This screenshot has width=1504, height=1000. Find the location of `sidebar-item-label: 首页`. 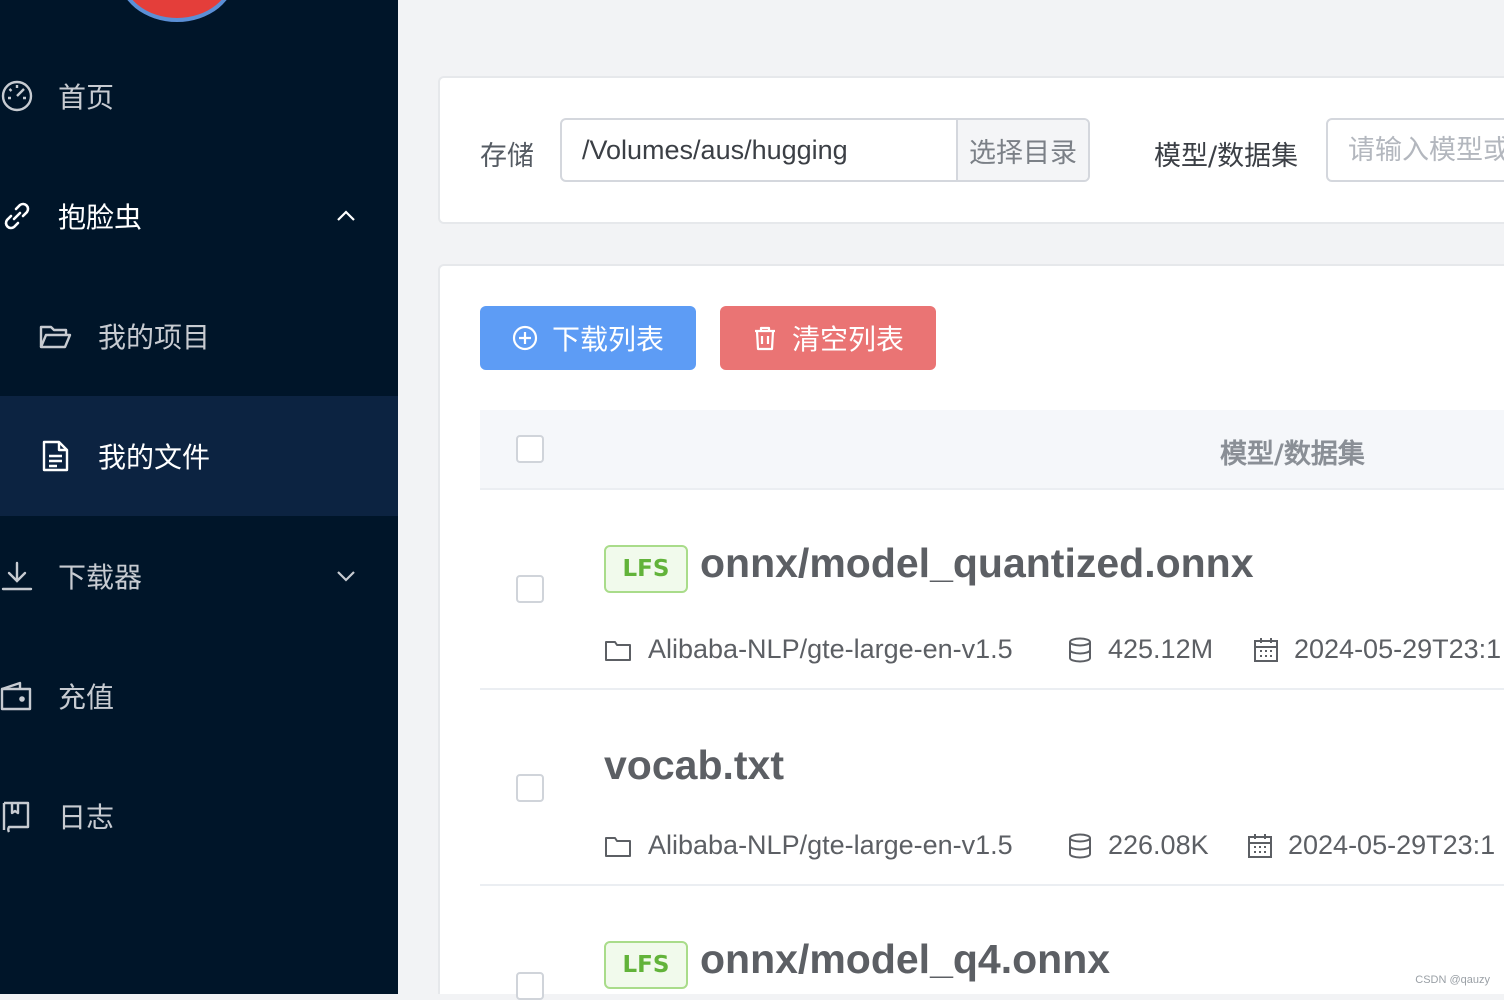

sidebar-item-label: 首页 is located at coordinates (86, 97).